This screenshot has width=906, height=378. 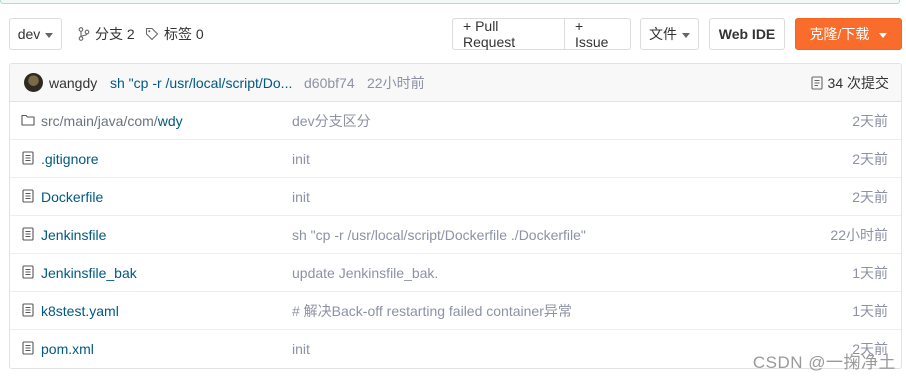 I want to click on commit-count-link: 34 次提交, so click(x=849, y=83).